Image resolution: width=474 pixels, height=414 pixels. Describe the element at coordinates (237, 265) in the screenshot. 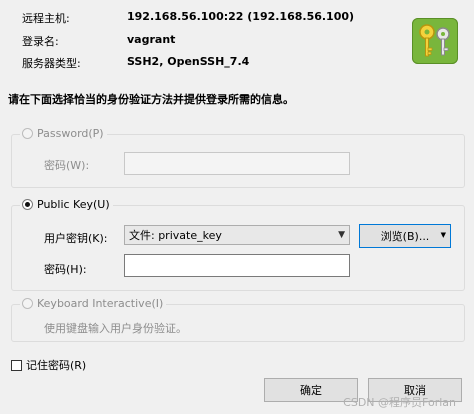

I see `passphrase-field` at that location.